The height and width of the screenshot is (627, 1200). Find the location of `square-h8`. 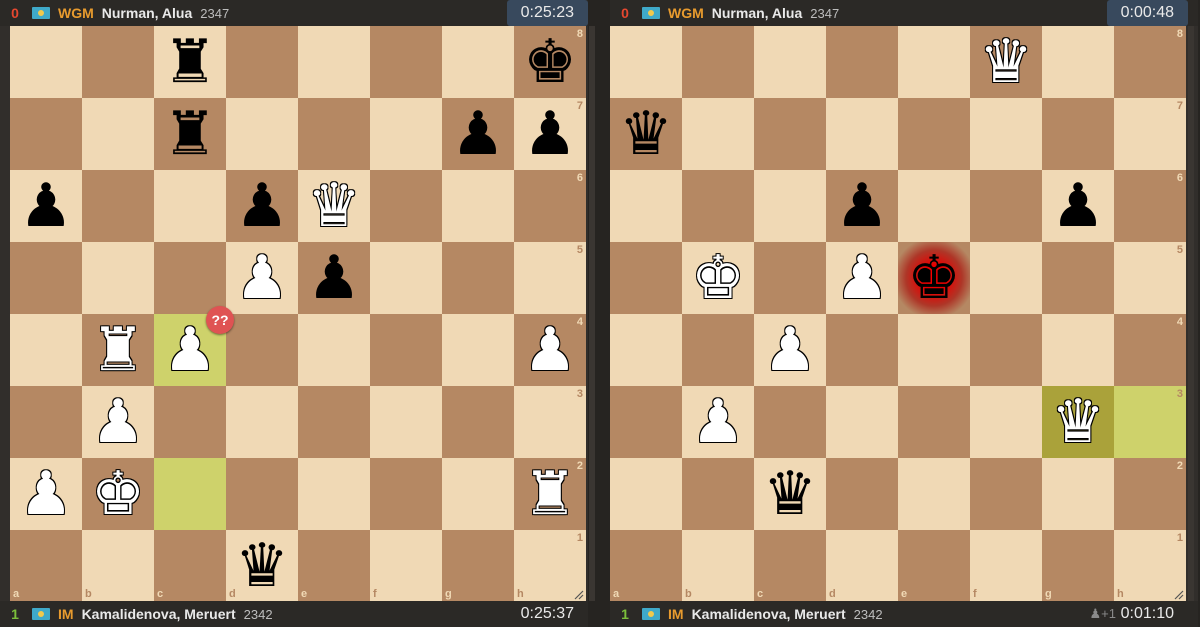

square-h8 is located at coordinates (1150, 62).